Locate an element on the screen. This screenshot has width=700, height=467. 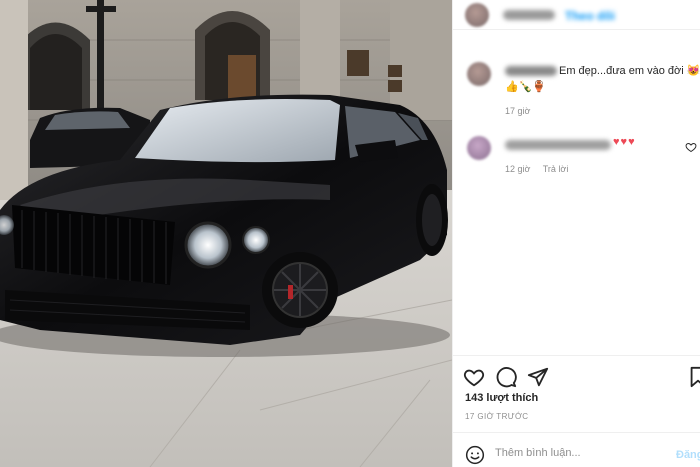
comment-meta: 17 giờ is located at coordinates (522, 111).